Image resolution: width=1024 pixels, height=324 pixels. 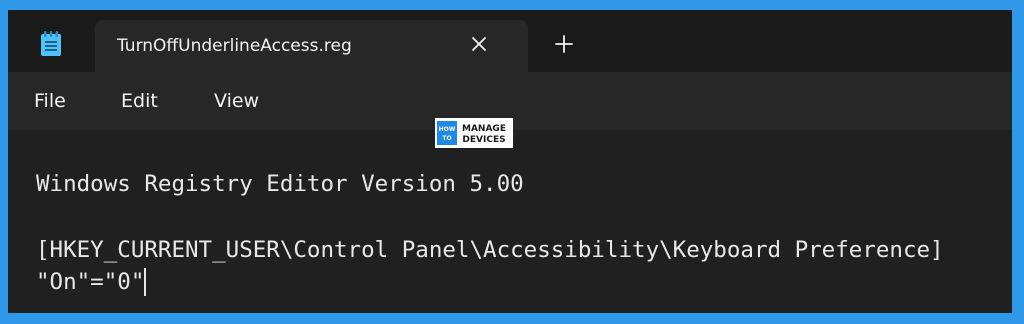 What do you see at coordinates (447, 129) in the screenshot?
I see `logo-how: HOW` at bounding box center [447, 129].